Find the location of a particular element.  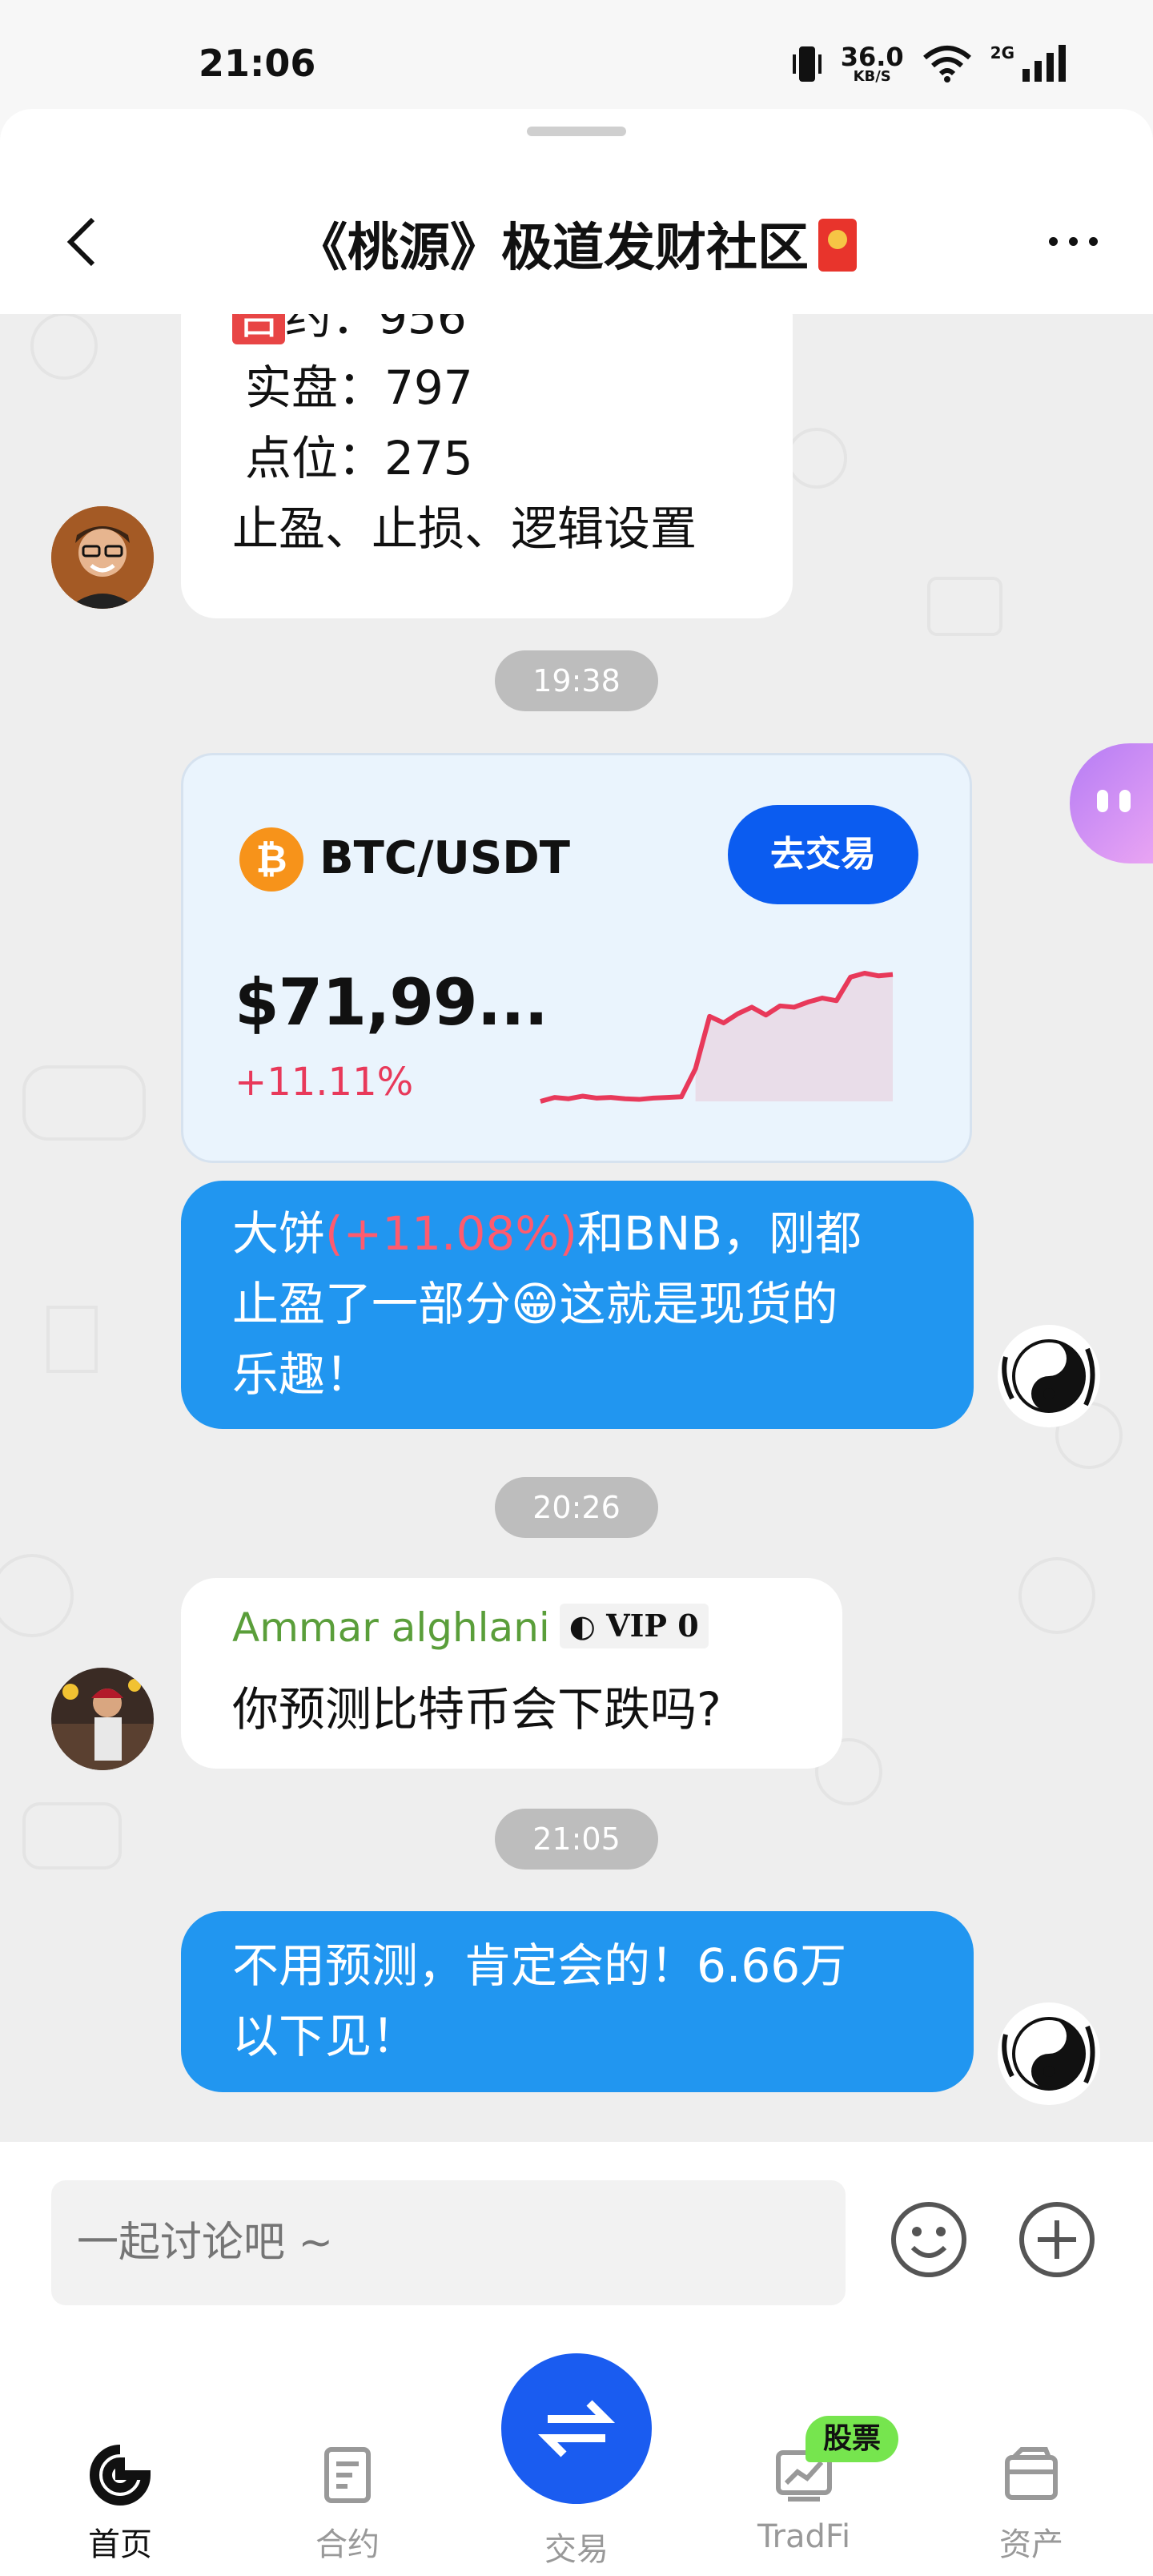

message-bubble-incoming: 合约：956 实盘：797 点位：275 止盈、止损、逻辑设置 is located at coordinates (487, 466).